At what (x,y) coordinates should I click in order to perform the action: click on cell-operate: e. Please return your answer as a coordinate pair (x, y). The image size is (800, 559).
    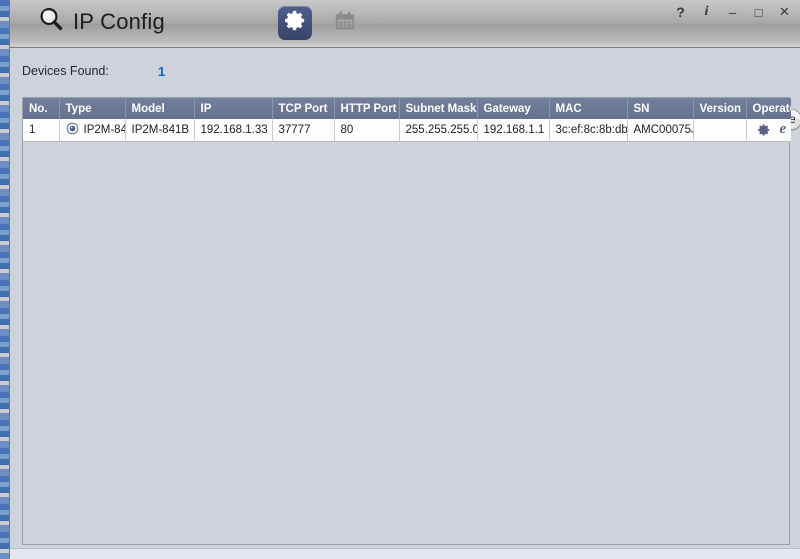
    Looking at the image, I should click on (768, 130).